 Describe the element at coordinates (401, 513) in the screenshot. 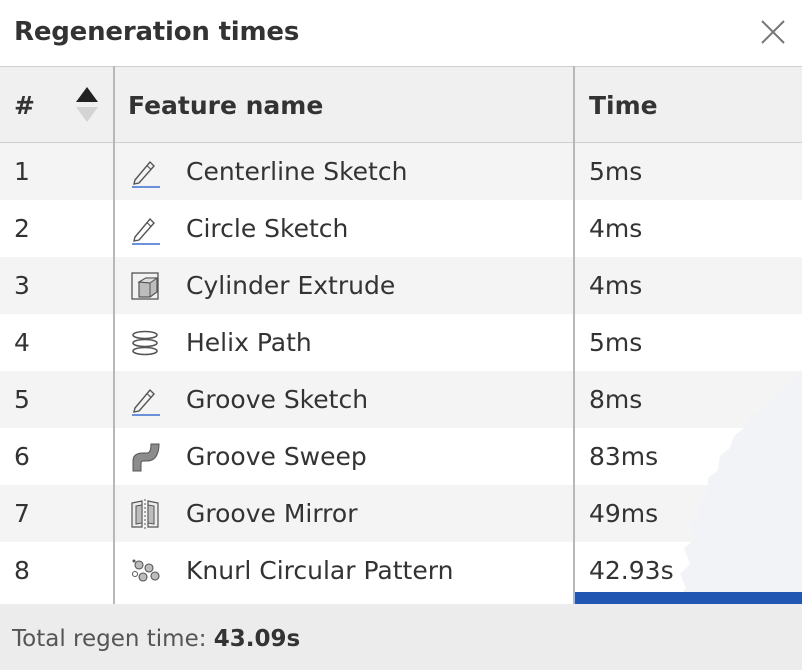

I see `table-row: 7 Groove Mirror 49ms` at that location.